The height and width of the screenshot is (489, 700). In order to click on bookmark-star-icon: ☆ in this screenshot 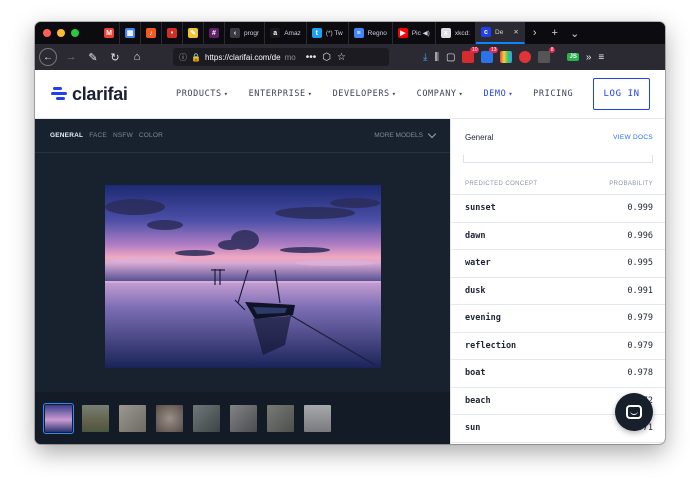, I will do `click(341, 57)`.